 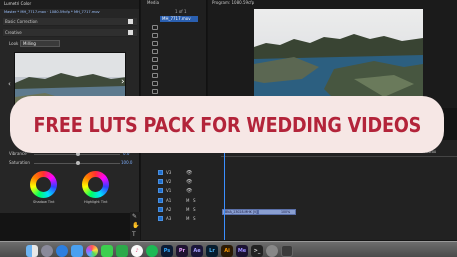 I want to click on coastal-landscape-image, so click(x=338, y=56).